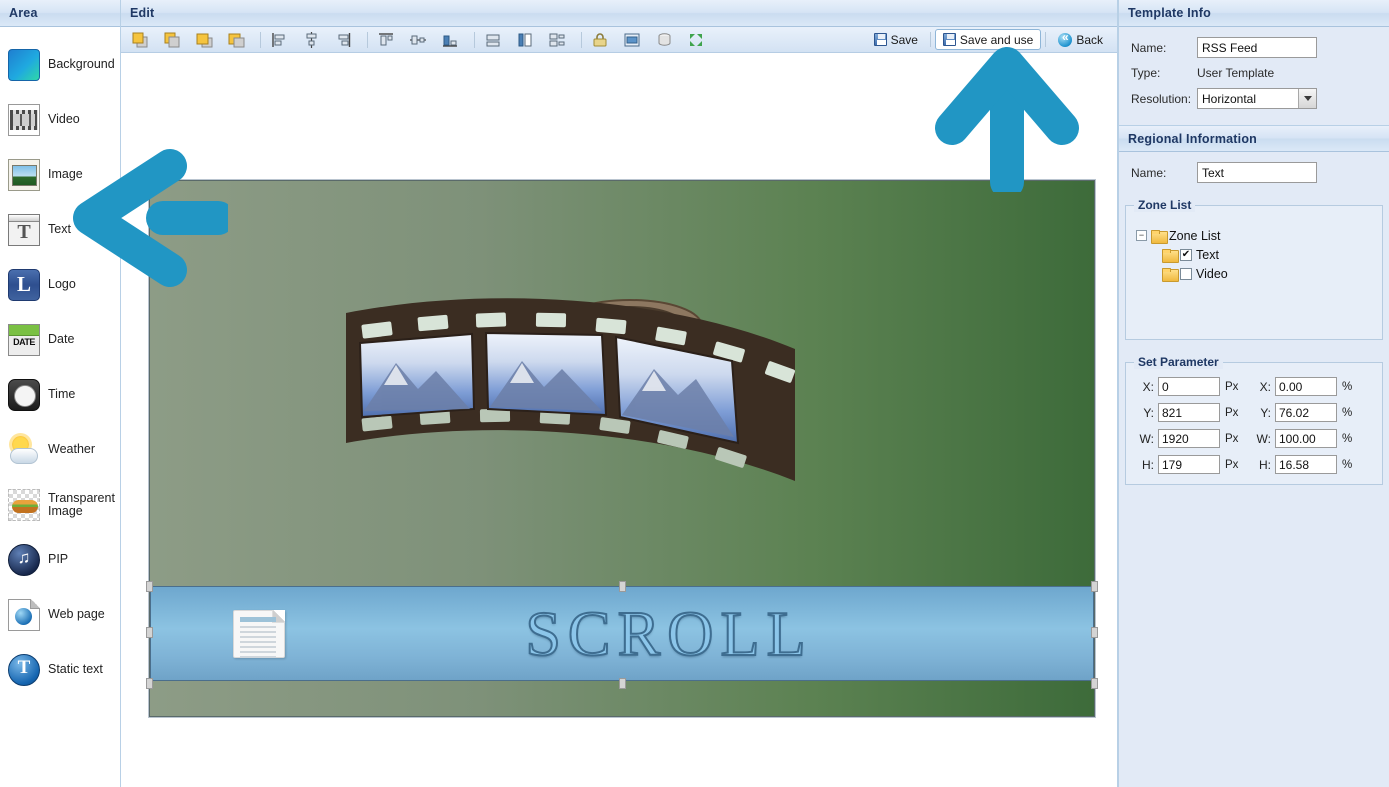  I want to click on align-top-icon, so click(386, 40).